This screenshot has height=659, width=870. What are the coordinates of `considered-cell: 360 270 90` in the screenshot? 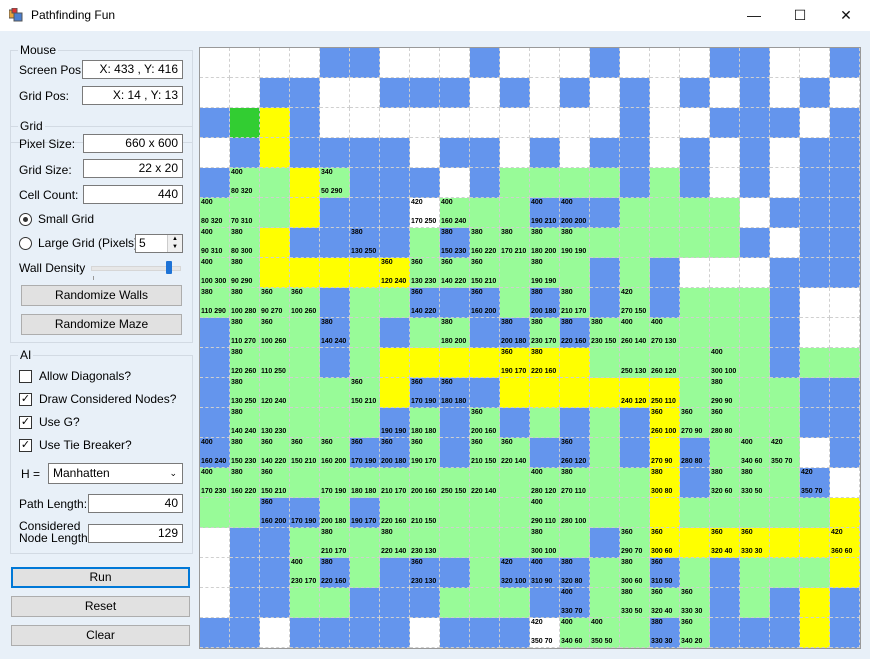 It's located at (695, 423).